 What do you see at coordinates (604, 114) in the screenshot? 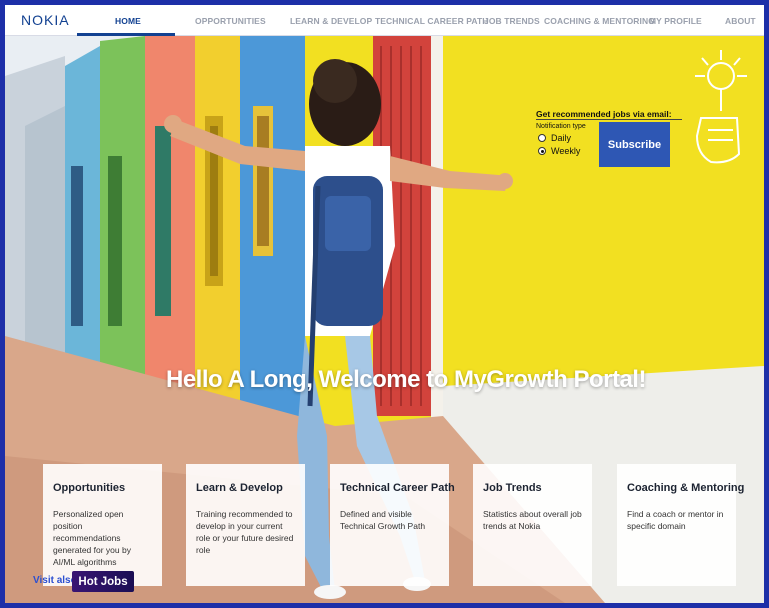
I see `subscribe-title: Get recommended jobs via email:` at bounding box center [604, 114].